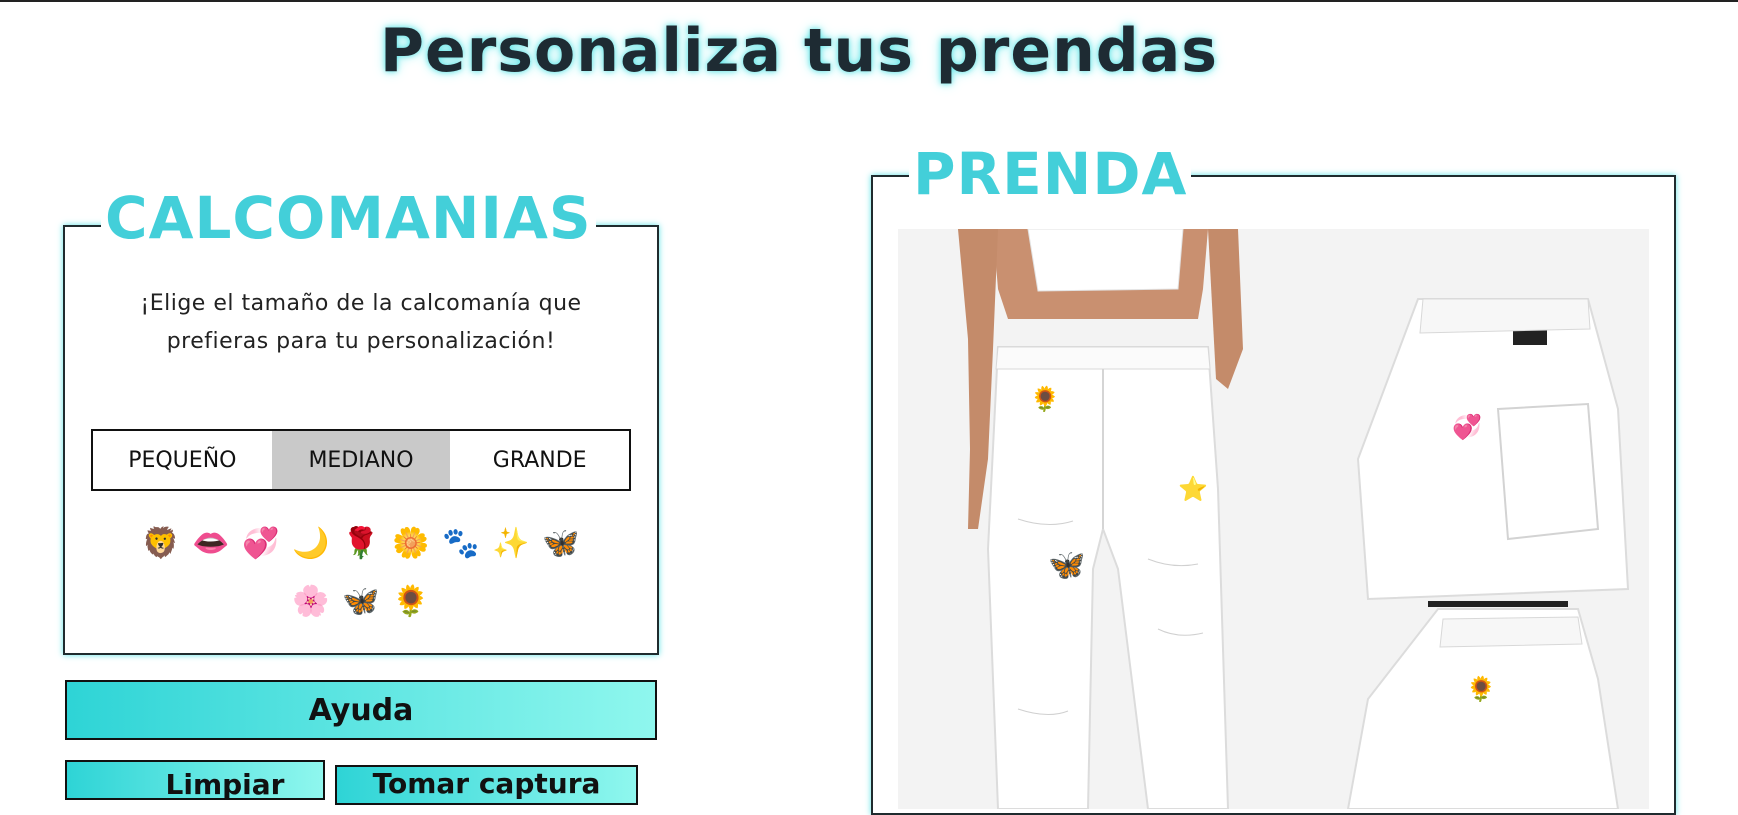 The height and width of the screenshot is (815, 1738). I want to click on sticker-row: 🌸 🦋 🌻, so click(361, 602).